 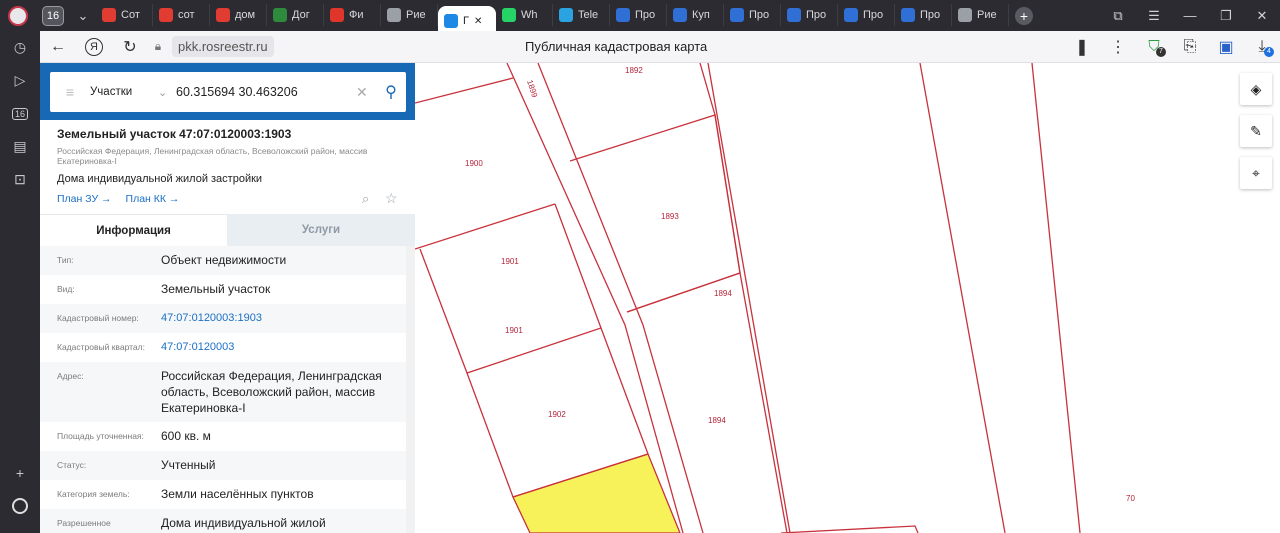 I want to click on info-row-value: Объект недвижимости, so click(x=224, y=260).